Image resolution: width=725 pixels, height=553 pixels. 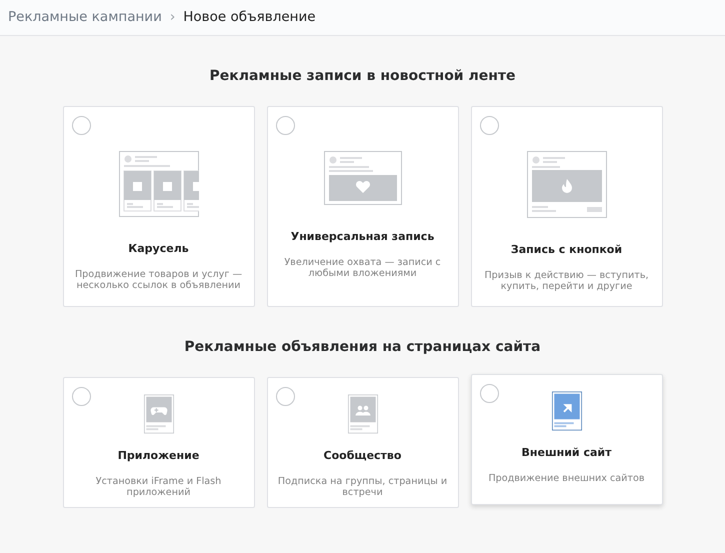 What do you see at coordinates (85, 17) in the screenshot?
I see `breadcrumb-link: Рекламные кампании` at bounding box center [85, 17].